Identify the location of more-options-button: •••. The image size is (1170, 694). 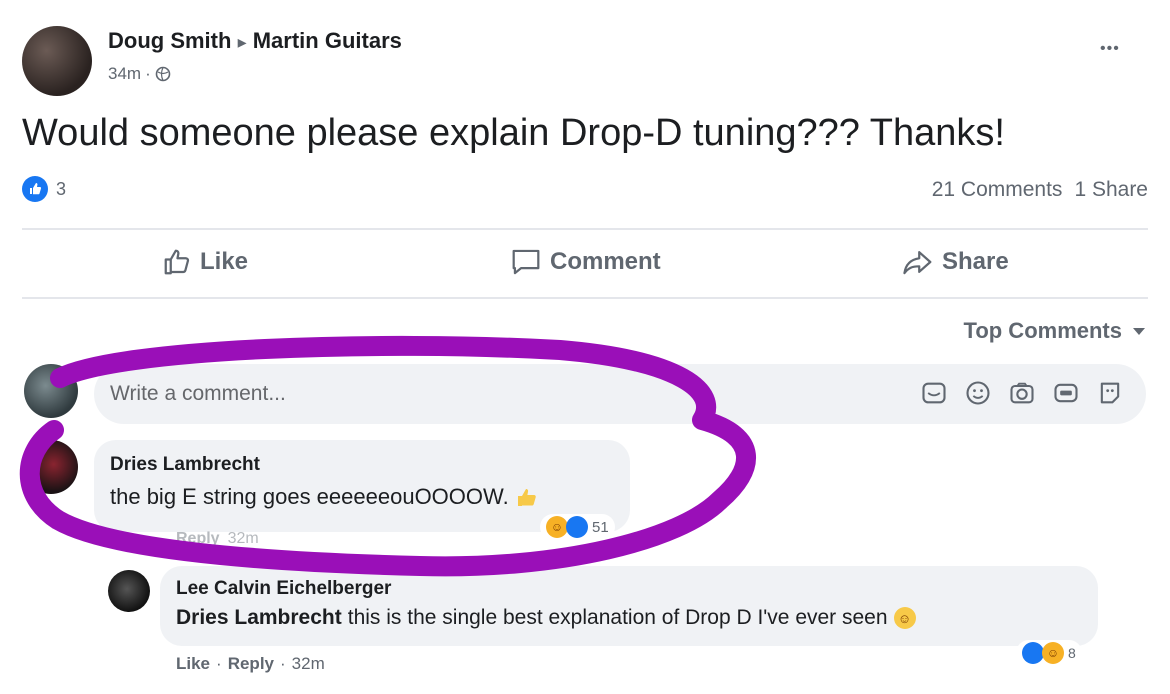
(1110, 49).